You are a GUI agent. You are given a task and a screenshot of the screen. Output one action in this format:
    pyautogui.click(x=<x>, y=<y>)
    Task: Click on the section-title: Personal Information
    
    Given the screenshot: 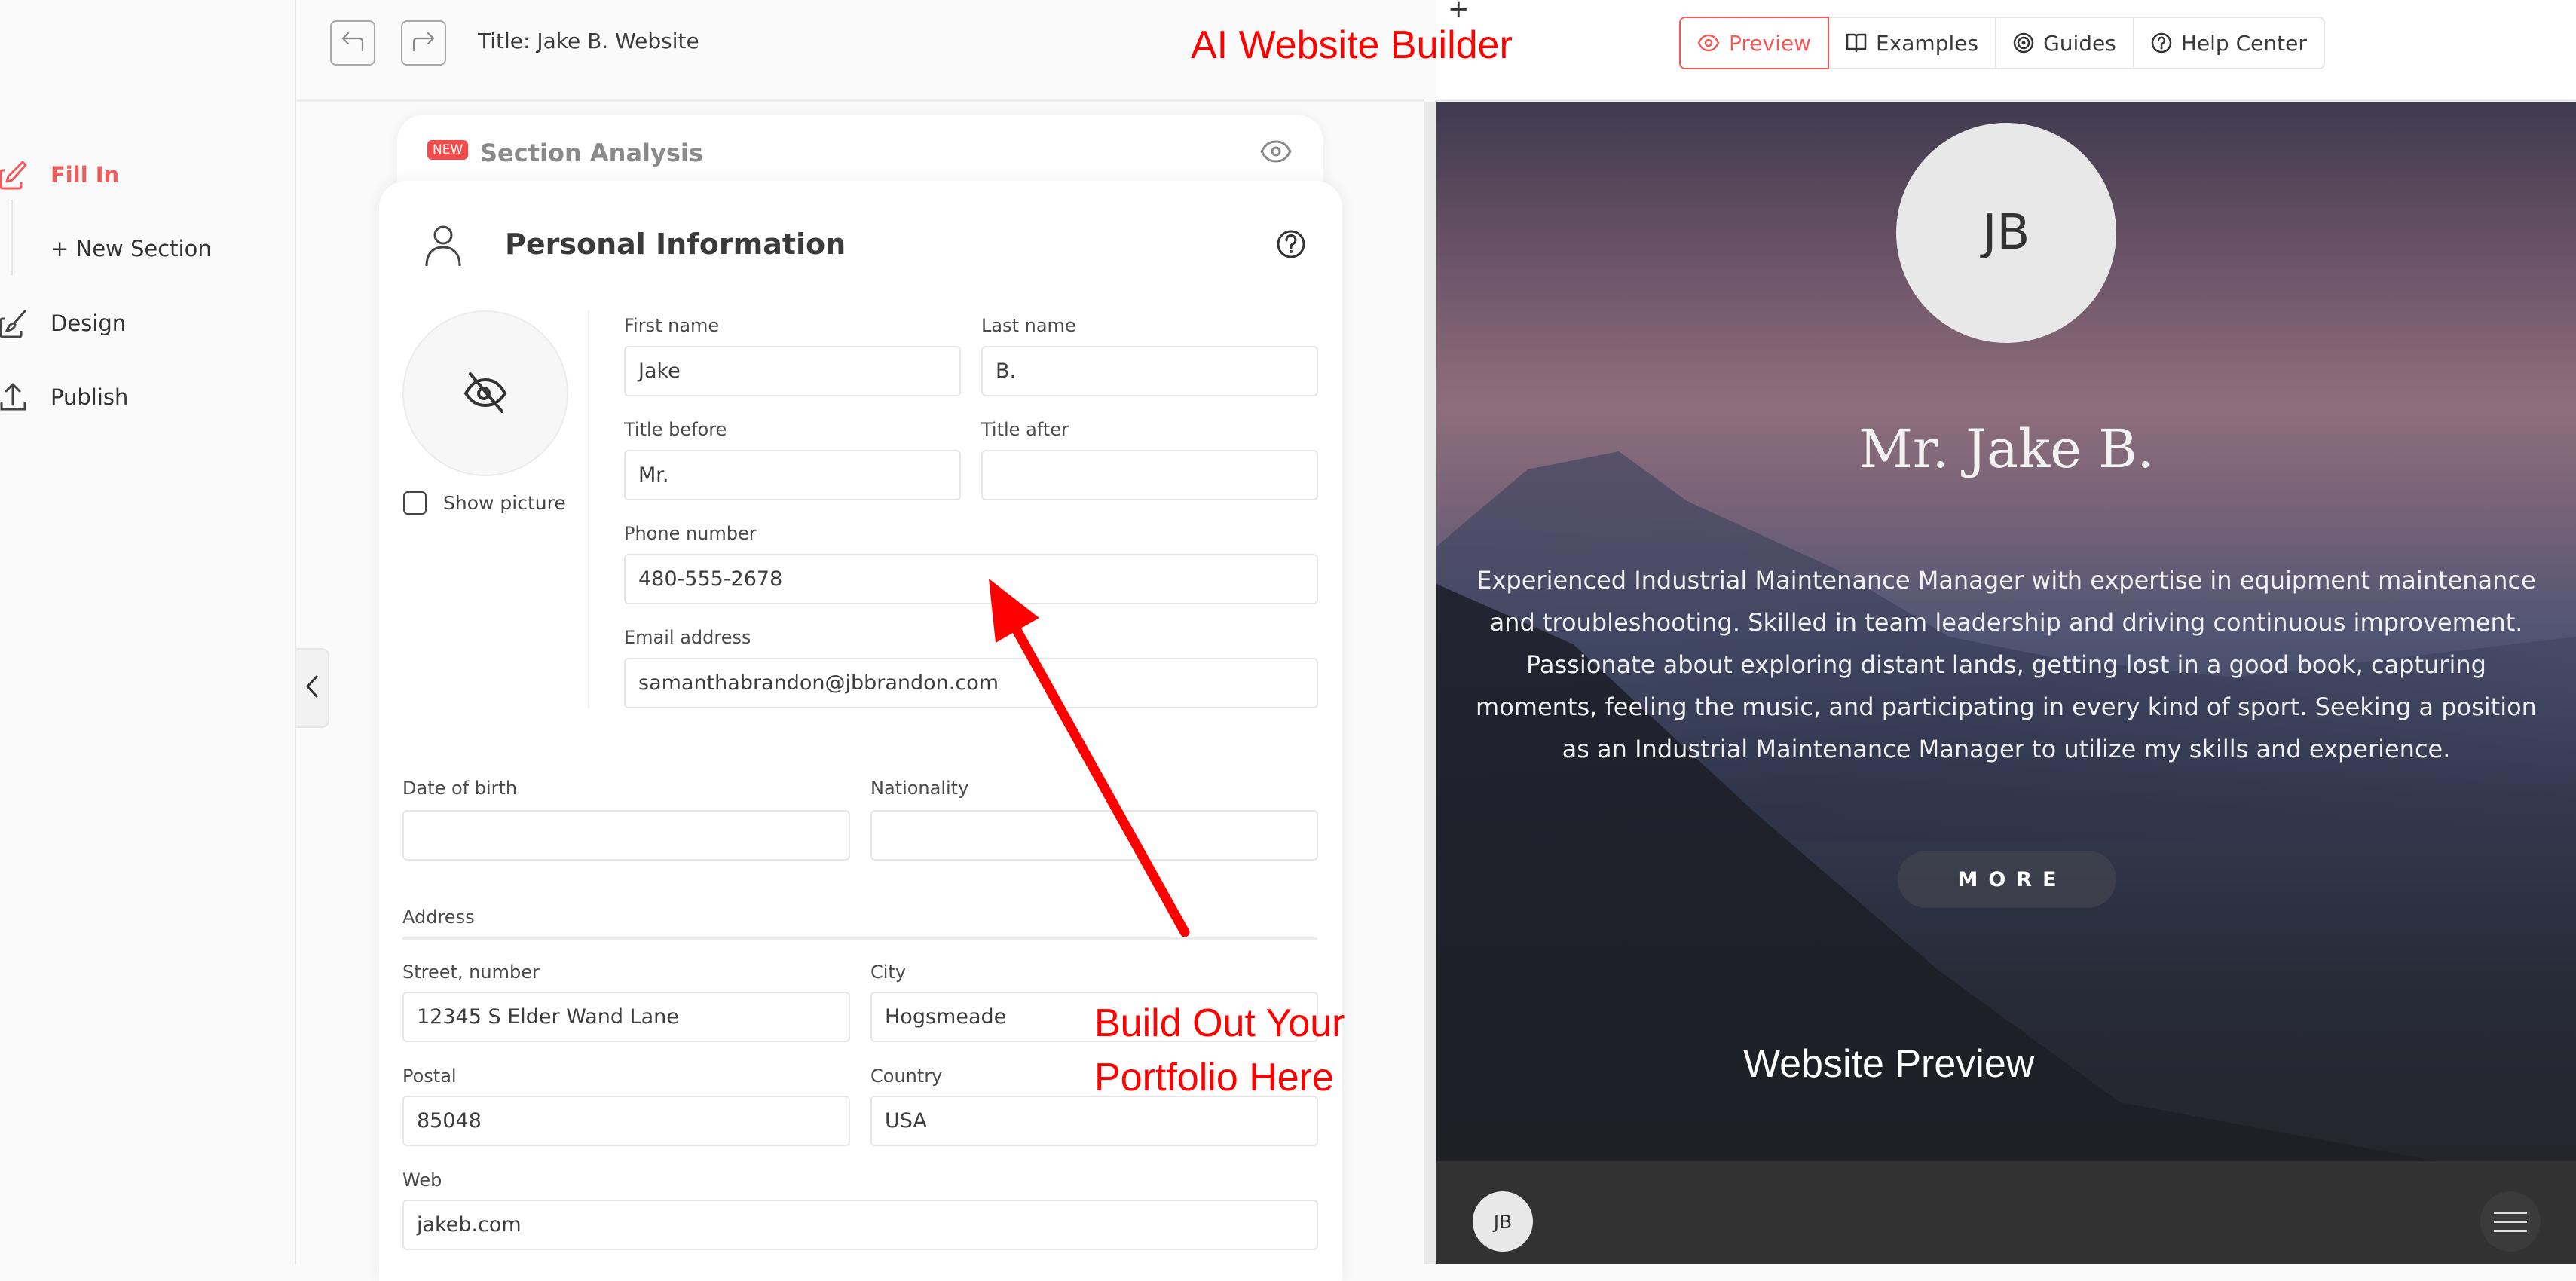 What is the action you would take?
    pyautogui.click(x=675, y=244)
    